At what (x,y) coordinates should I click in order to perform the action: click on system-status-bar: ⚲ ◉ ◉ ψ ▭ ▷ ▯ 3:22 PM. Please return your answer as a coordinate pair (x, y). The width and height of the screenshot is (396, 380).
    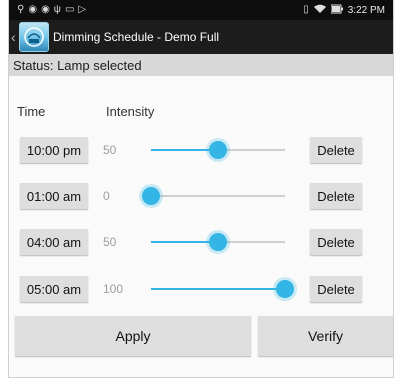
    Looking at the image, I should click on (201, 10).